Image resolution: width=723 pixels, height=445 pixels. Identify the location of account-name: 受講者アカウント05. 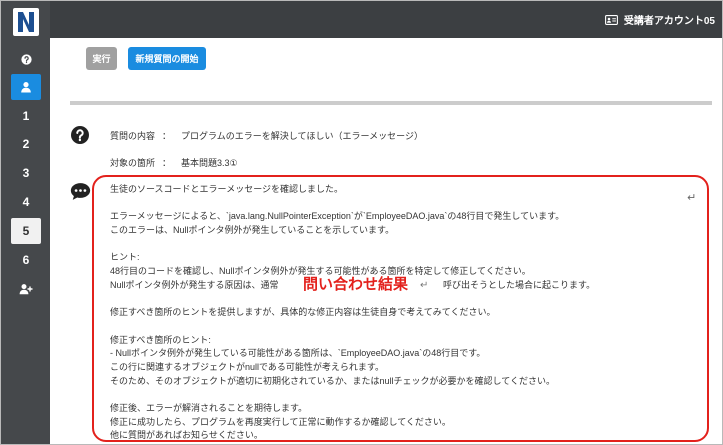
(669, 19).